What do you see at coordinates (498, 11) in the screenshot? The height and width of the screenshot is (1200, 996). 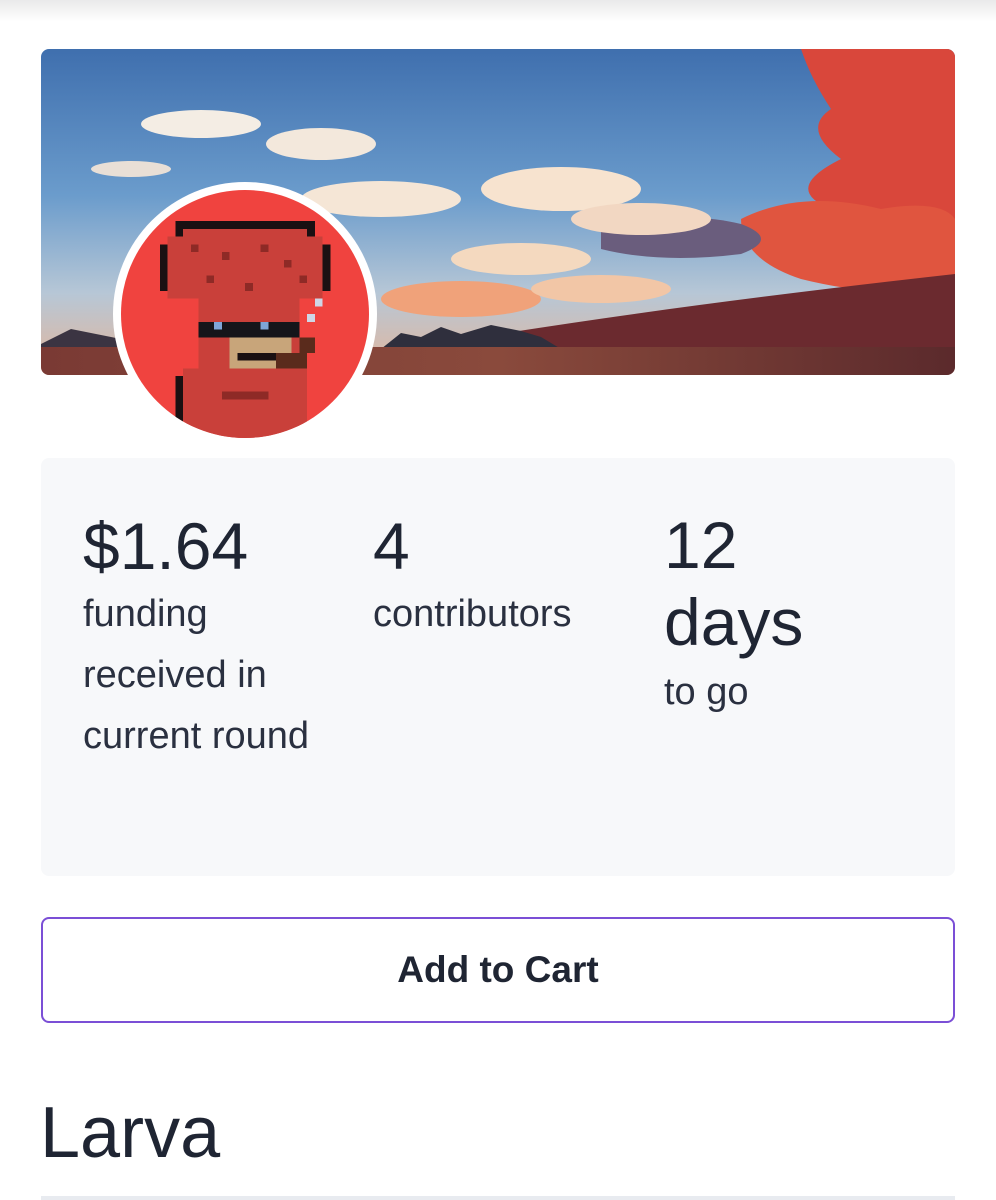 I see `top-shade` at bounding box center [498, 11].